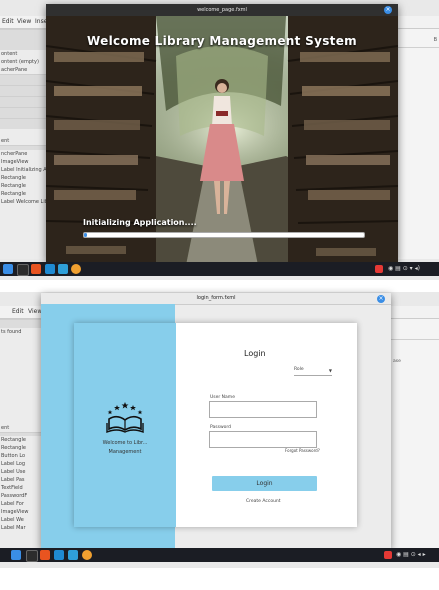 This screenshot has width=439, height=590. Describe the element at coordinates (23, 54) in the screenshot. I see `hierarchy-item: ontent` at that location.